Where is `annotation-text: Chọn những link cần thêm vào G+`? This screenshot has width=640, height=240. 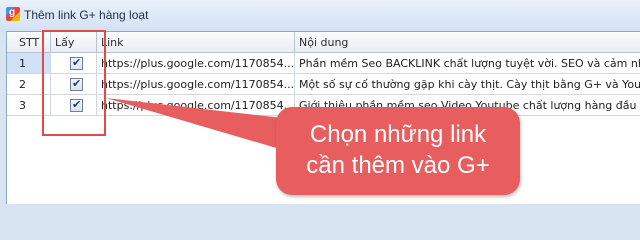 annotation-text: Chọn những link cần thêm vào G+ is located at coordinates (398, 150).